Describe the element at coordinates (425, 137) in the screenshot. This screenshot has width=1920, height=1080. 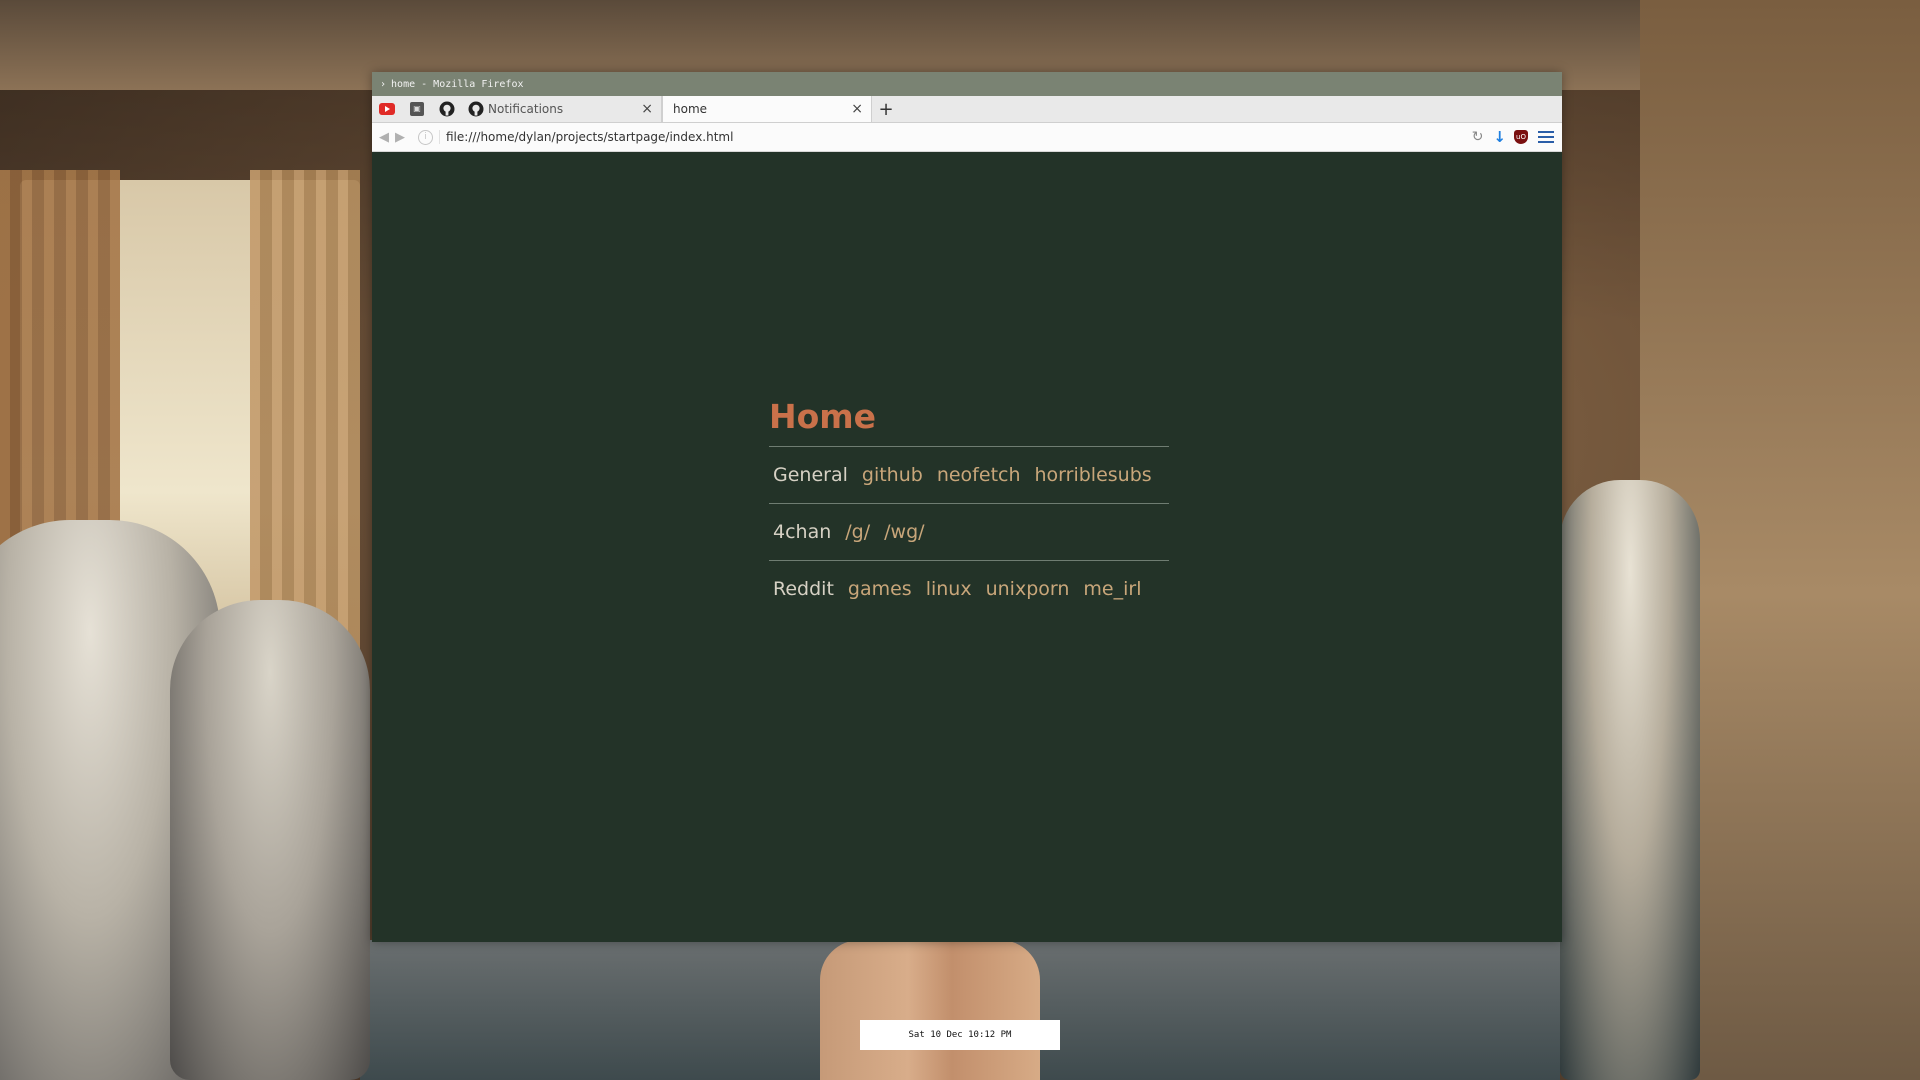
I see `info-icon: i` at that location.